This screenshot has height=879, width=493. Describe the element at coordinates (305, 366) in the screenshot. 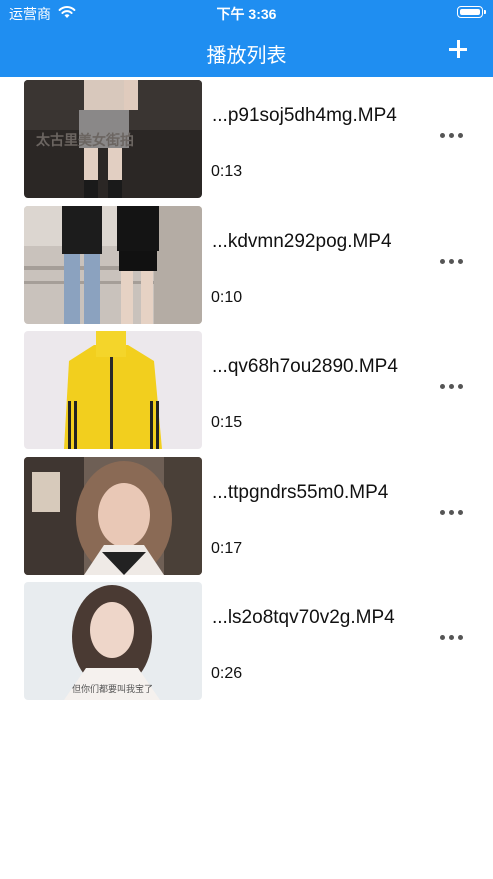

I see `video-filename: ...qv68h7ou2890.MP4` at that location.